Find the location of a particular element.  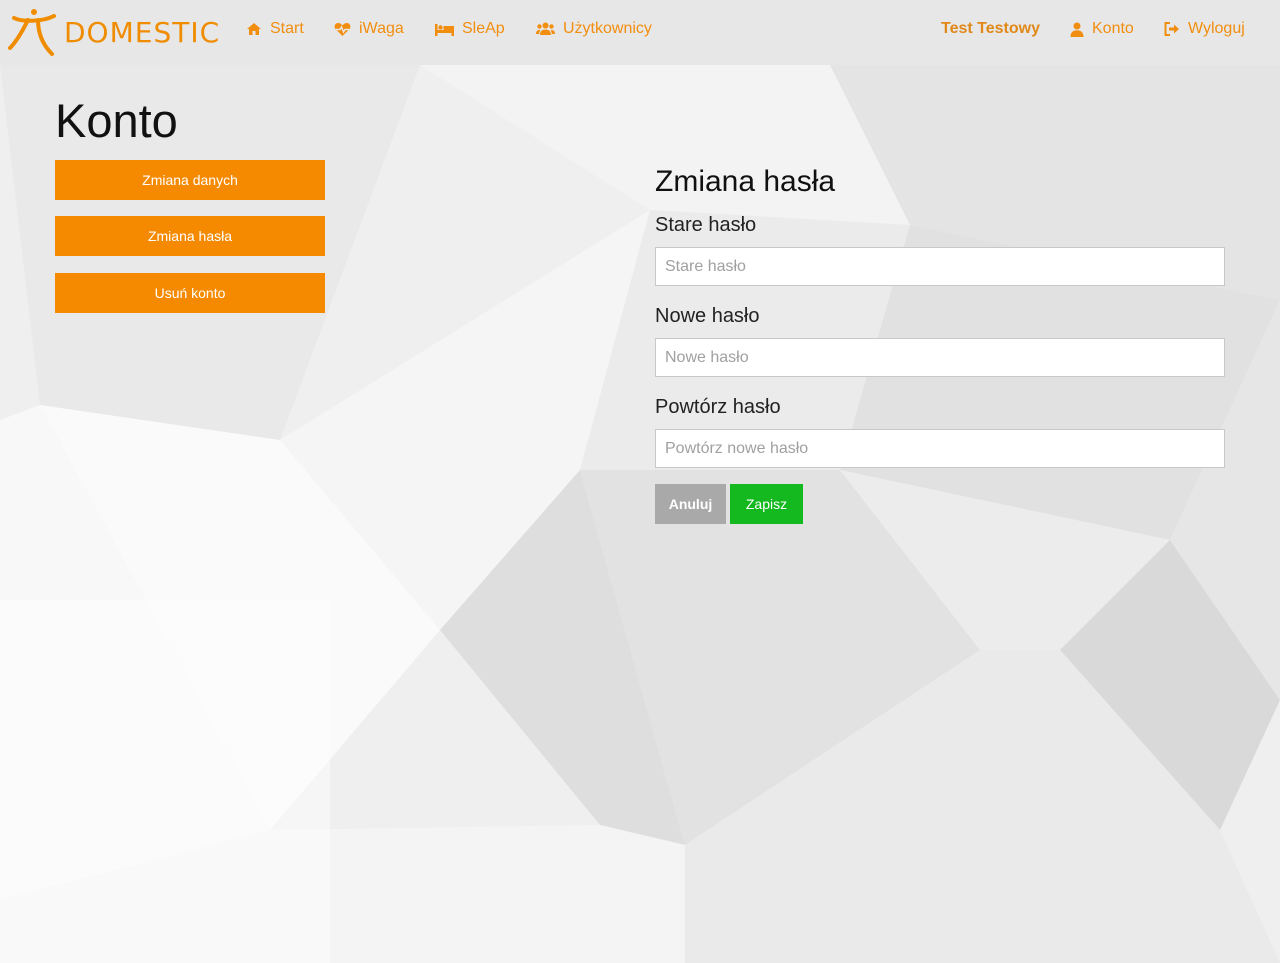

brand-name: DOMESTIC is located at coordinates (142, 32).